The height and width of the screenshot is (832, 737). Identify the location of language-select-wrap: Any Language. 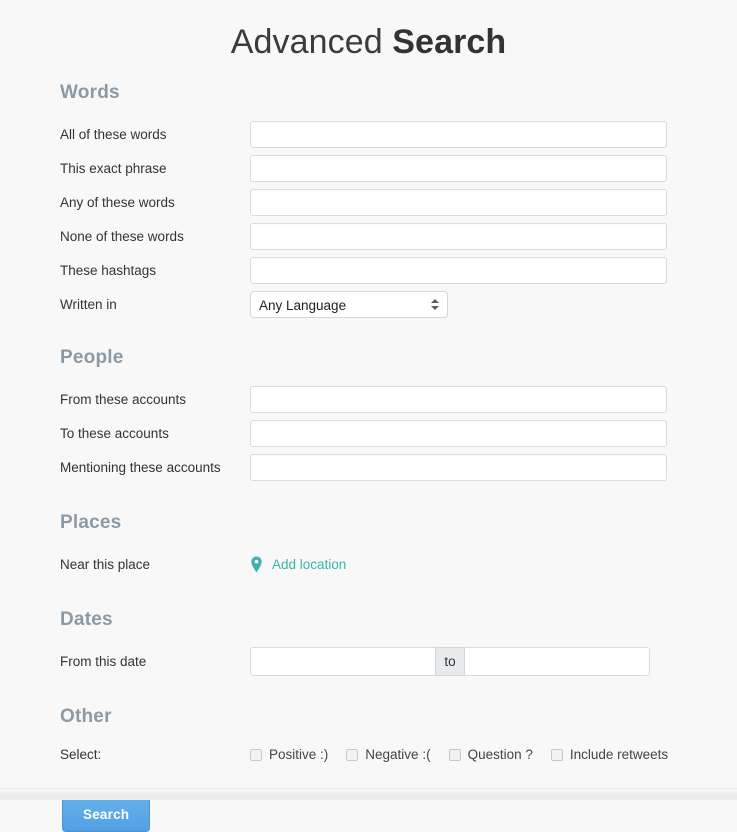
(349, 304).